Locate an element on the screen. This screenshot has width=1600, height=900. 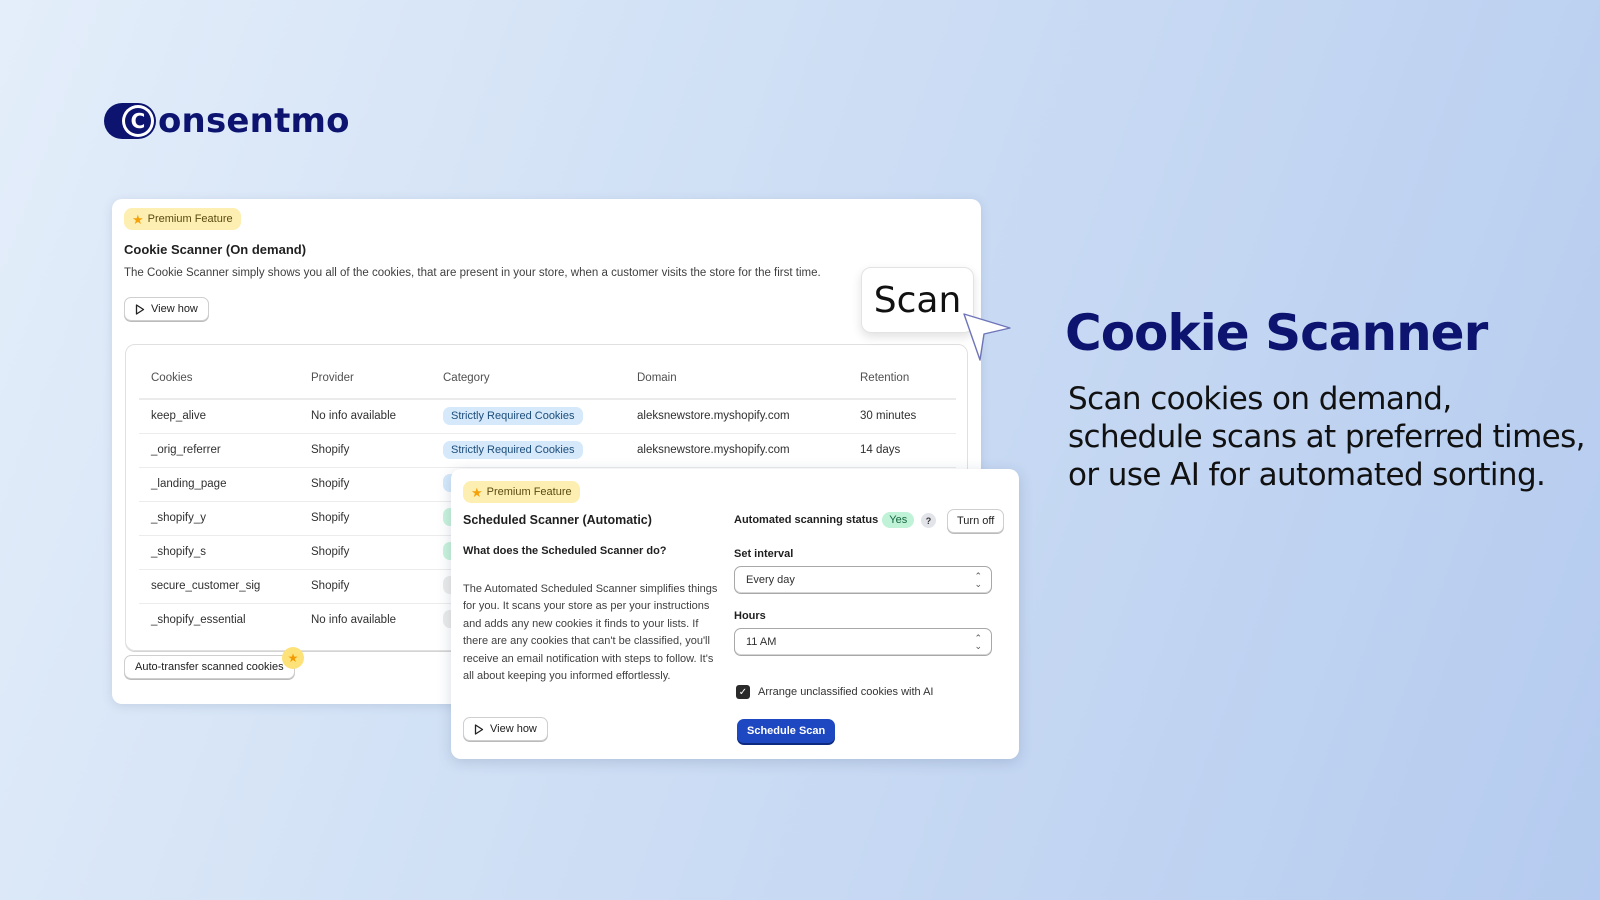
cell-cookie: secure_customer_sig is located at coordinates (219, 586).